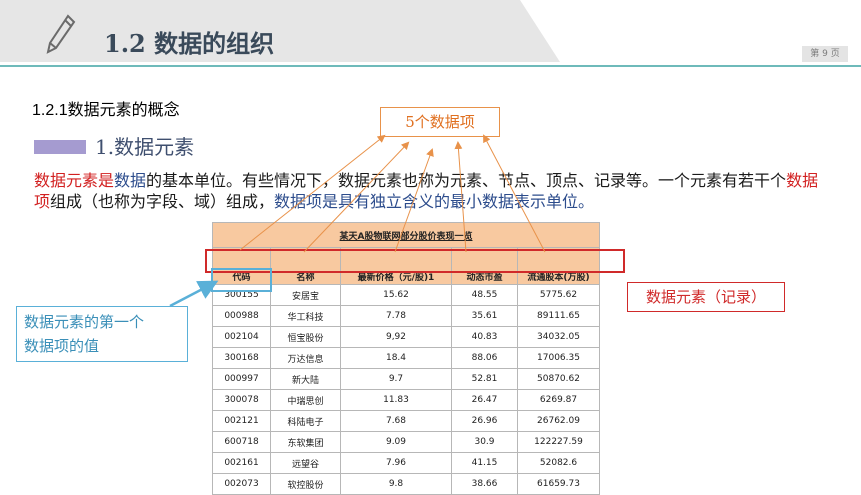 The width and height of the screenshot is (861, 495). Describe the element at coordinates (558, 337) in the screenshot. I see `cell-shares: 34032.05` at that location.